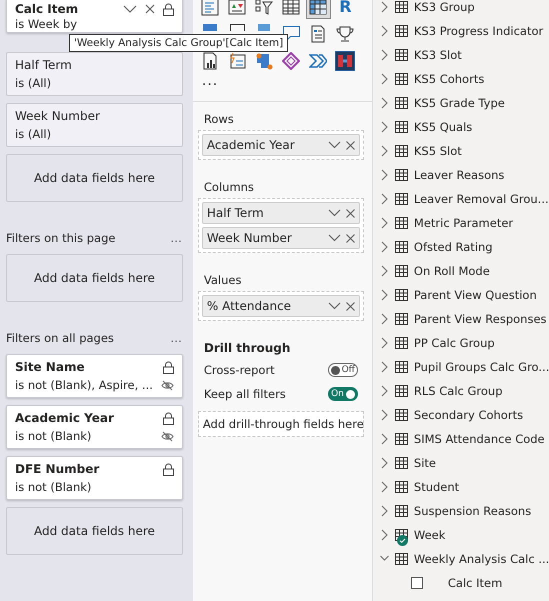  What do you see at coordinates (343, 370) in the screenshot?
I see `toggle-switch: Off` at bounding box center [343, 370].